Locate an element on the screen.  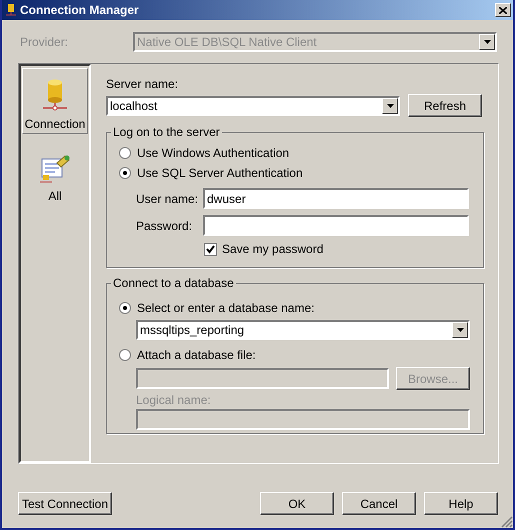
user-name-label: User name: is located at coordinates (167, 199).